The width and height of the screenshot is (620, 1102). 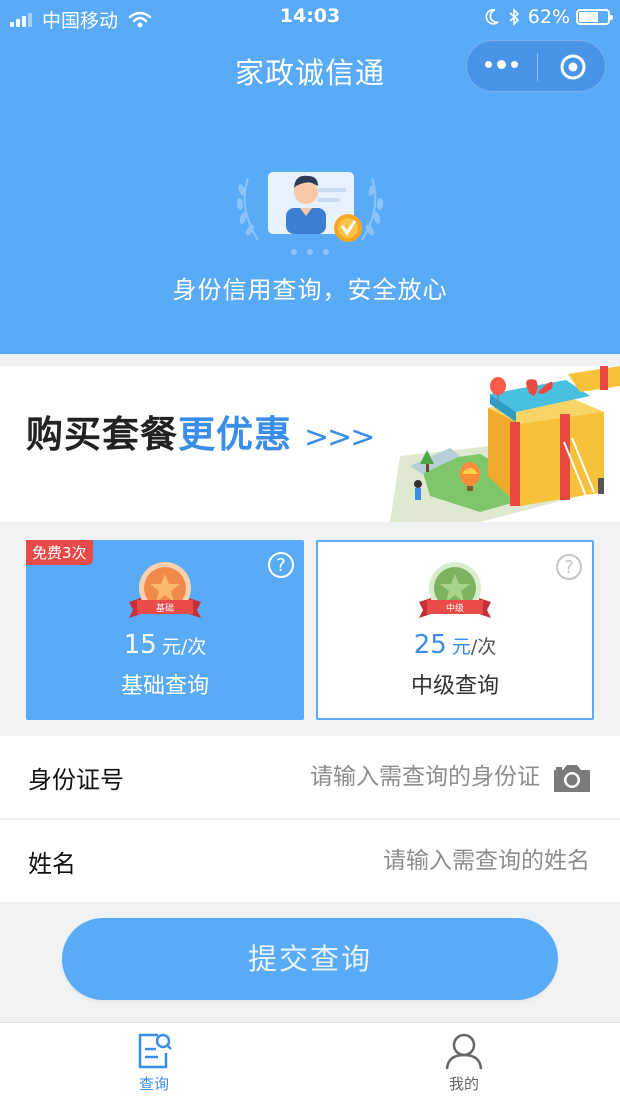 I want to click on hero-text: 身份信用查询，安全放心, so click(x=310, y=290).